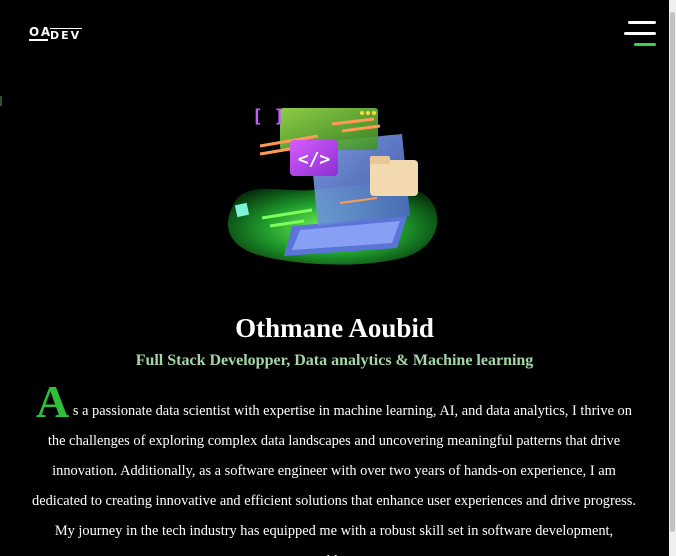 The image size is (676, 556). I want to click on scrollbar-thumb, so click(672, 272).